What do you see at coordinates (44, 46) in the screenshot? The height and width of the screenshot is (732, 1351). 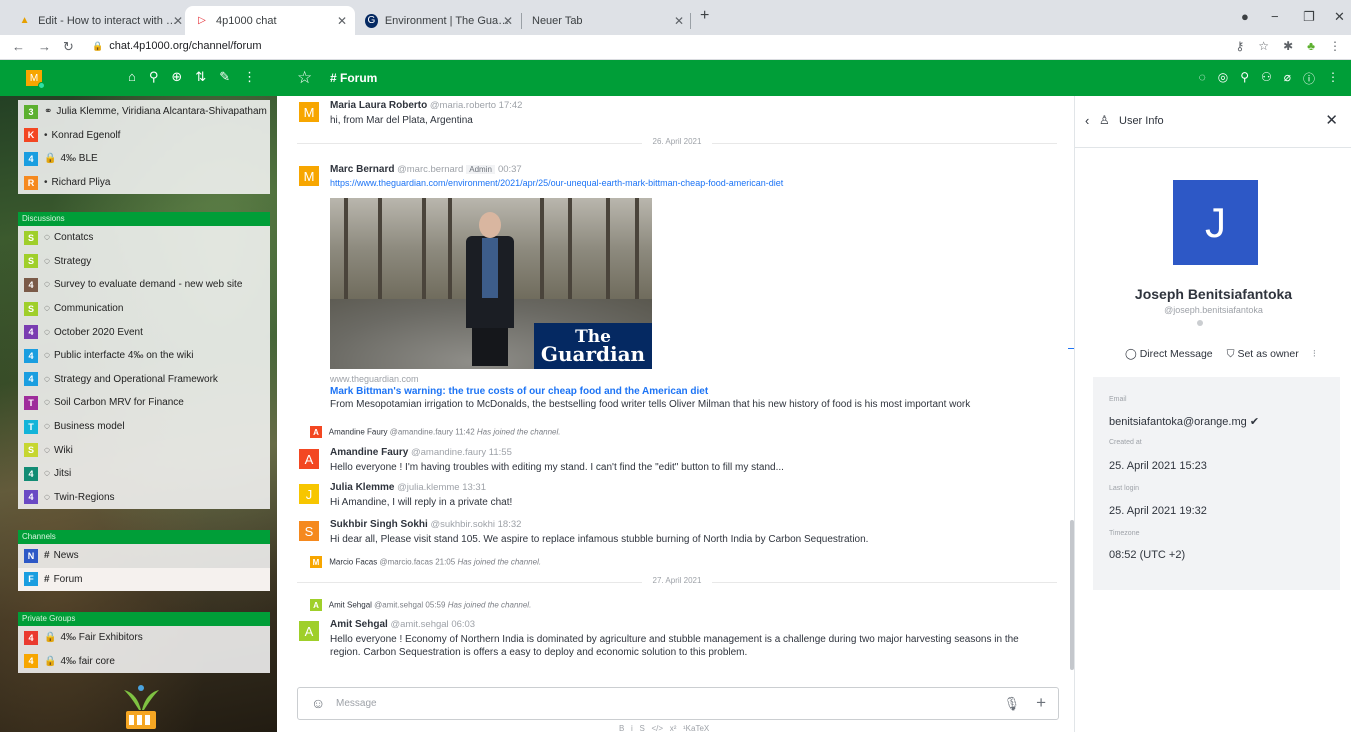 I see `forward-icon: →` at bounding box center [44, 46].